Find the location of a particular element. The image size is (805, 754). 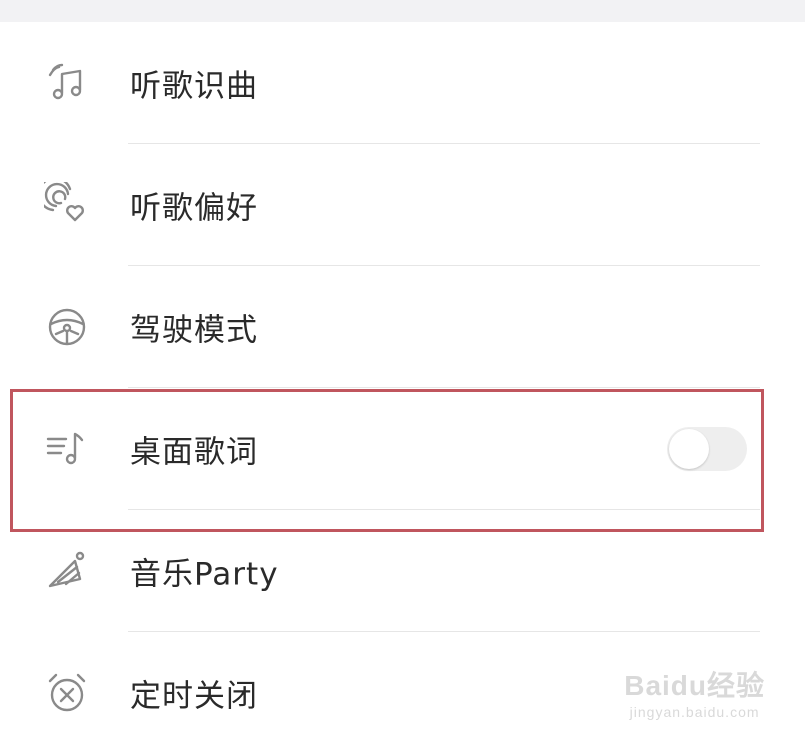

desktop-lyrics-toggle is located at coordinates (707, 449).